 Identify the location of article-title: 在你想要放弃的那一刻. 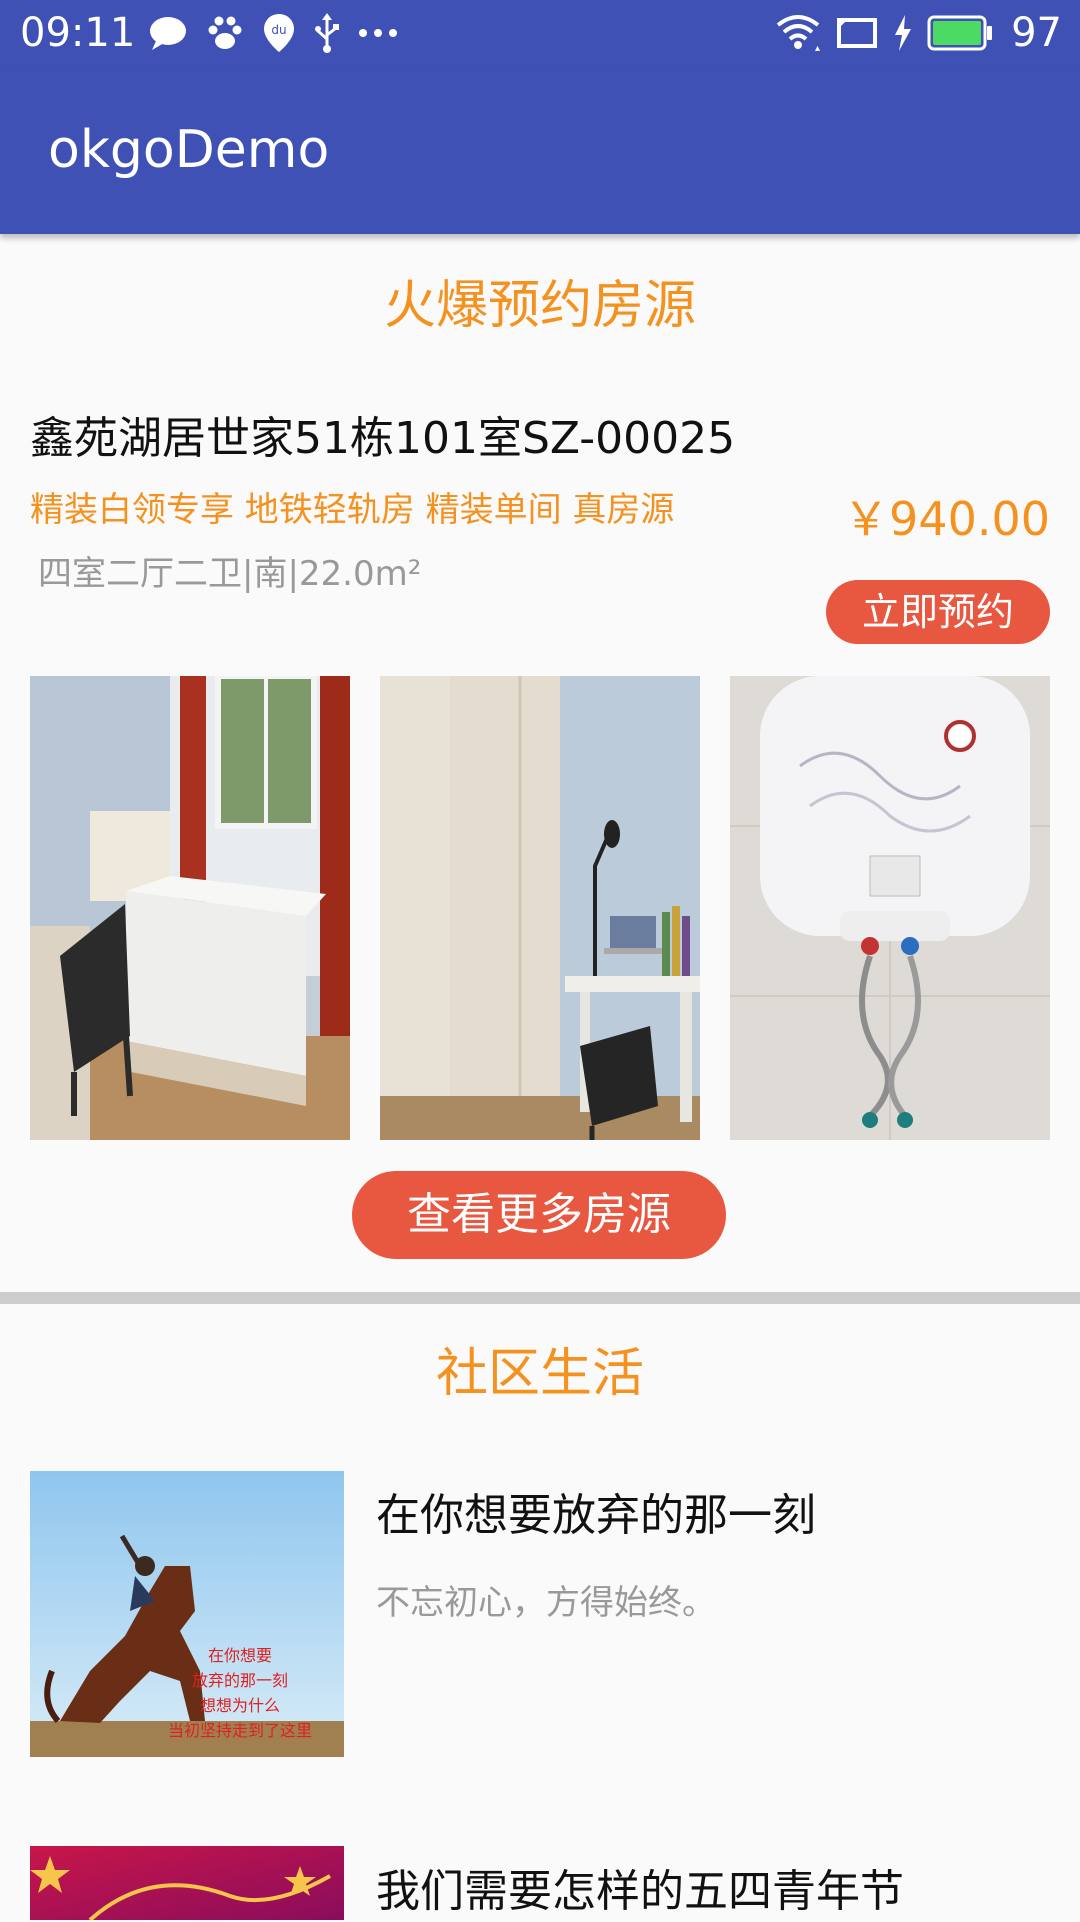
(596, 1516).